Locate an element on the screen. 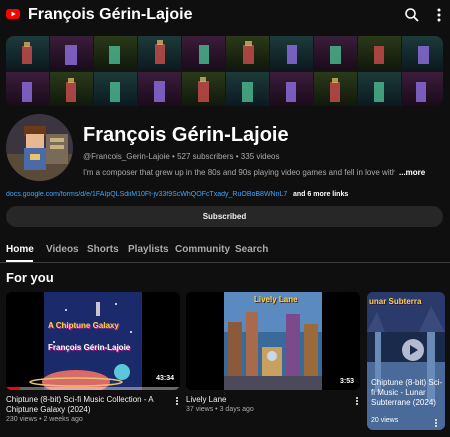 The width and height of the screenshot is (450, 437). search-icon is located at coordinates (412, 15).